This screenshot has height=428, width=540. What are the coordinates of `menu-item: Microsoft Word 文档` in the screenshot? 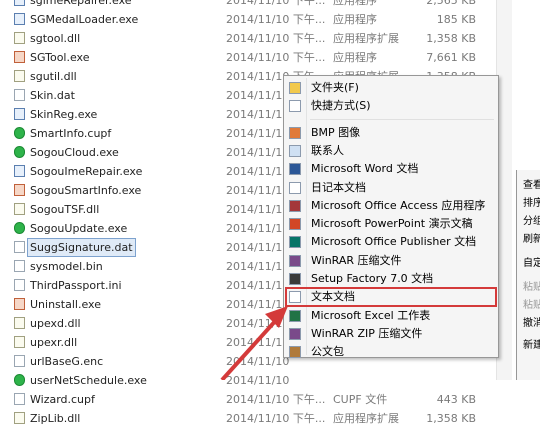 It's located at (391, 169).